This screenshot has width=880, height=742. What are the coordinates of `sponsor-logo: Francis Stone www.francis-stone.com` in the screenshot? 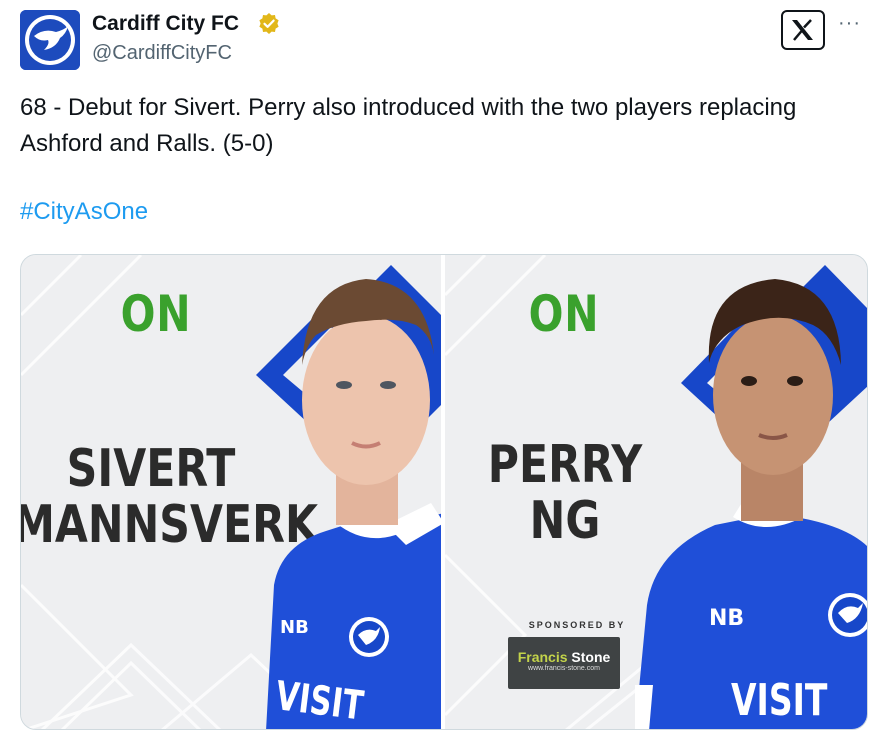 It's located at (564, 663).